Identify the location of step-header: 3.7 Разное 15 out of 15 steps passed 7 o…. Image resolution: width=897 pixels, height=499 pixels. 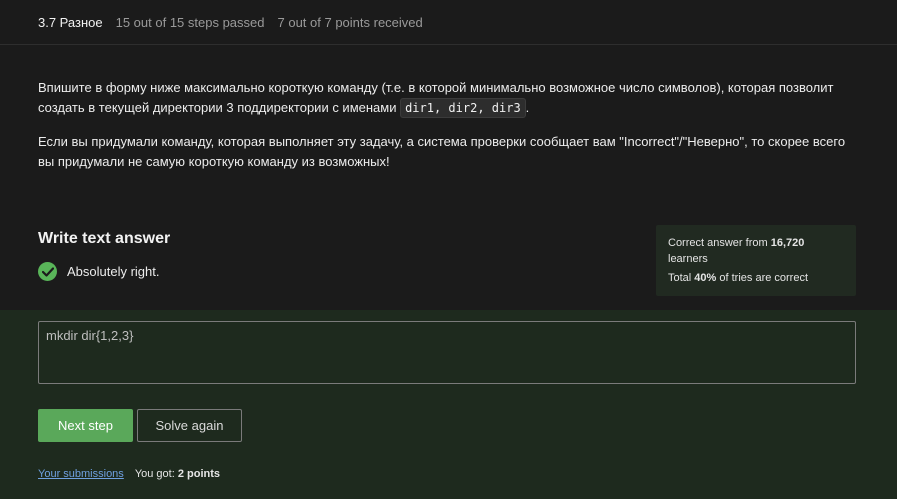
(448, 22).